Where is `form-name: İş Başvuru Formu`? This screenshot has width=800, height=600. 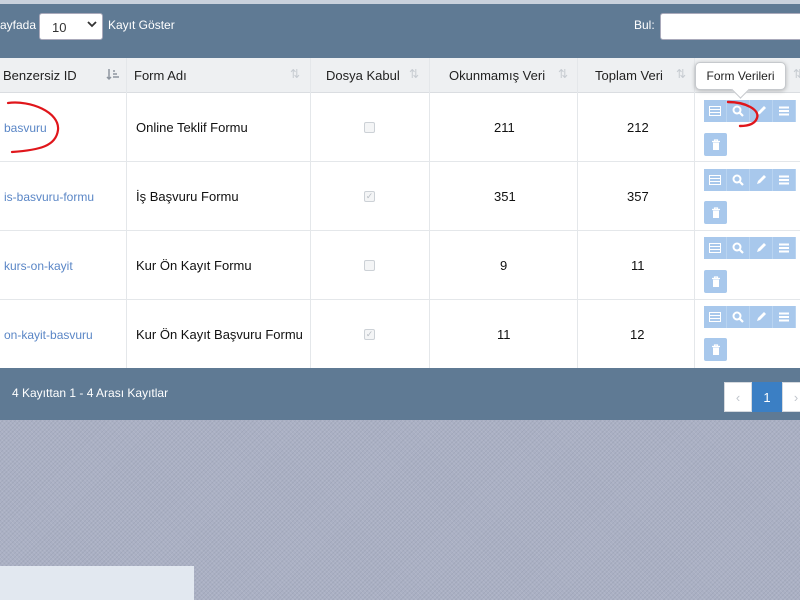
form-name: İş Başvuru Formu is located at coordinates (187, 196).